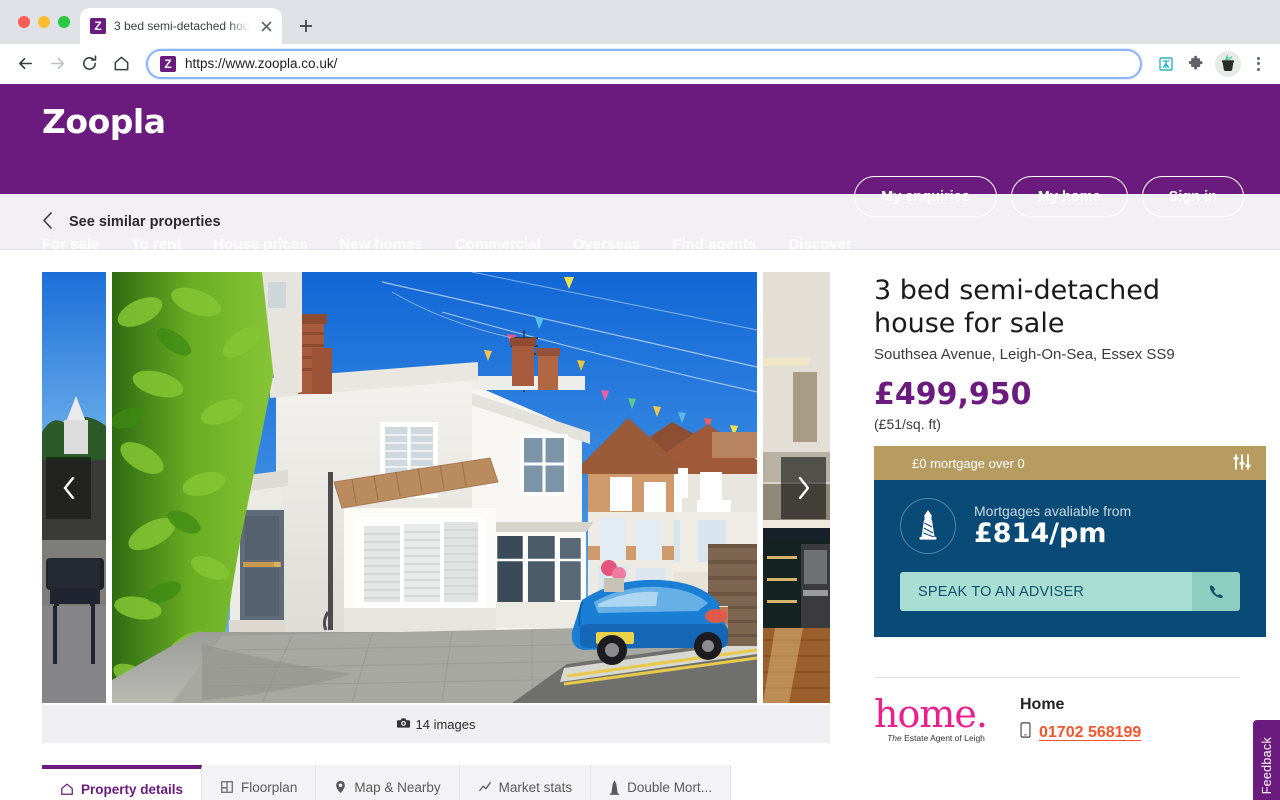 This screenshot has height=800, width=1280. What do you see at coordinates (1053, 511) in the screenshot?
I see `mortgage-from-label: Mortgages avaliable from` at bounding box center [1053, 511].